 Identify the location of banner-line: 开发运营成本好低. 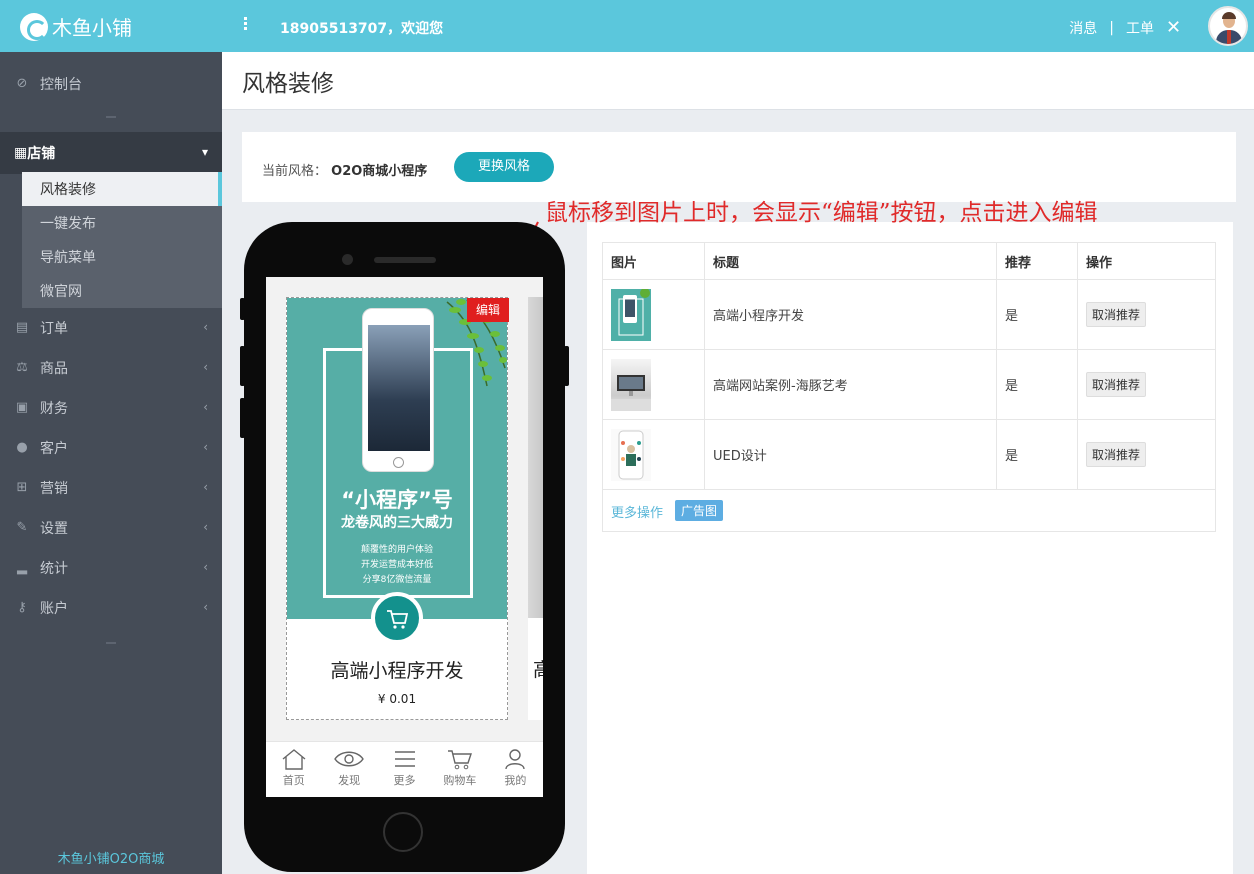
(396, 565).